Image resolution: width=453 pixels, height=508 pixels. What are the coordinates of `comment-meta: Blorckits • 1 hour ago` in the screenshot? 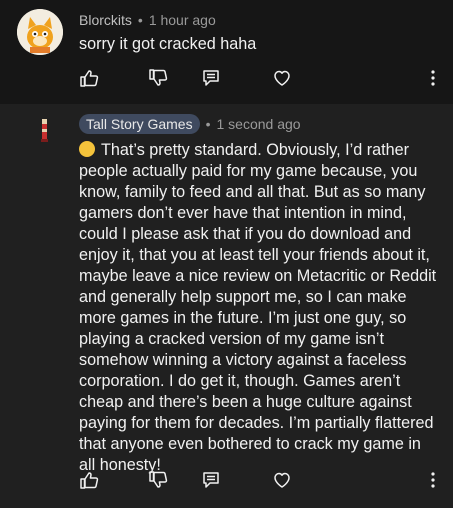 It's located at (147, 20).